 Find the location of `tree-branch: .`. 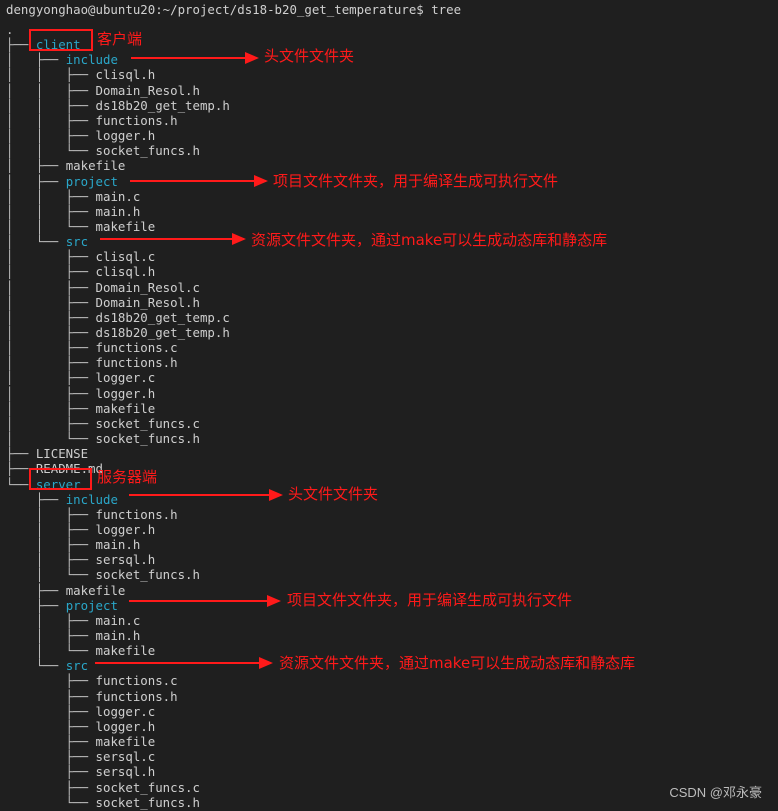

tree-branch: . is located at coordinates (10, 29).